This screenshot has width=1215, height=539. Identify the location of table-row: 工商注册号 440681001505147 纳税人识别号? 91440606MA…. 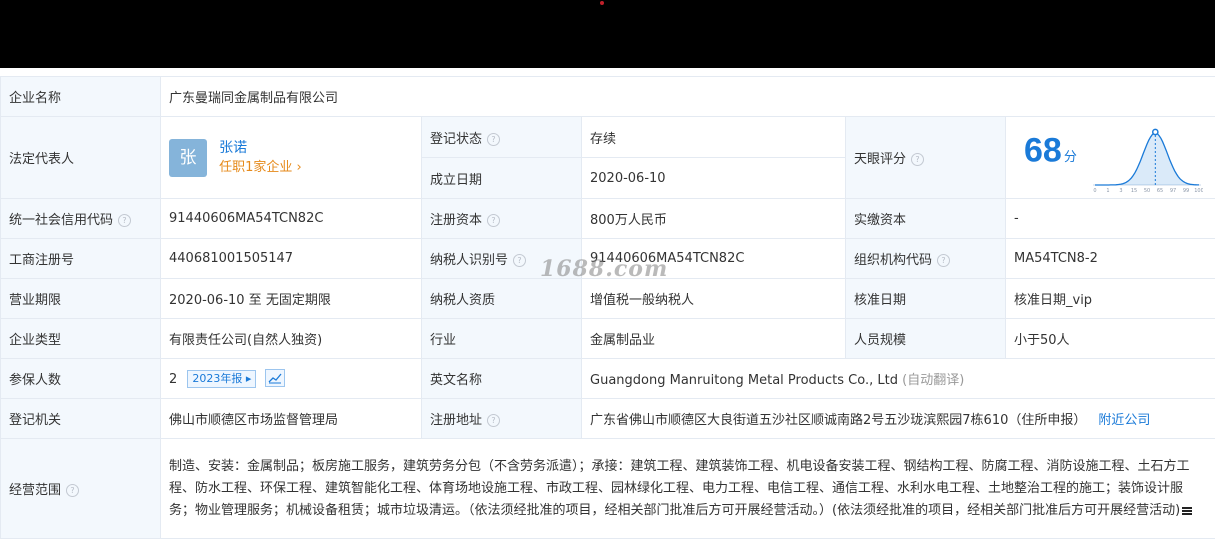
(608, 259).